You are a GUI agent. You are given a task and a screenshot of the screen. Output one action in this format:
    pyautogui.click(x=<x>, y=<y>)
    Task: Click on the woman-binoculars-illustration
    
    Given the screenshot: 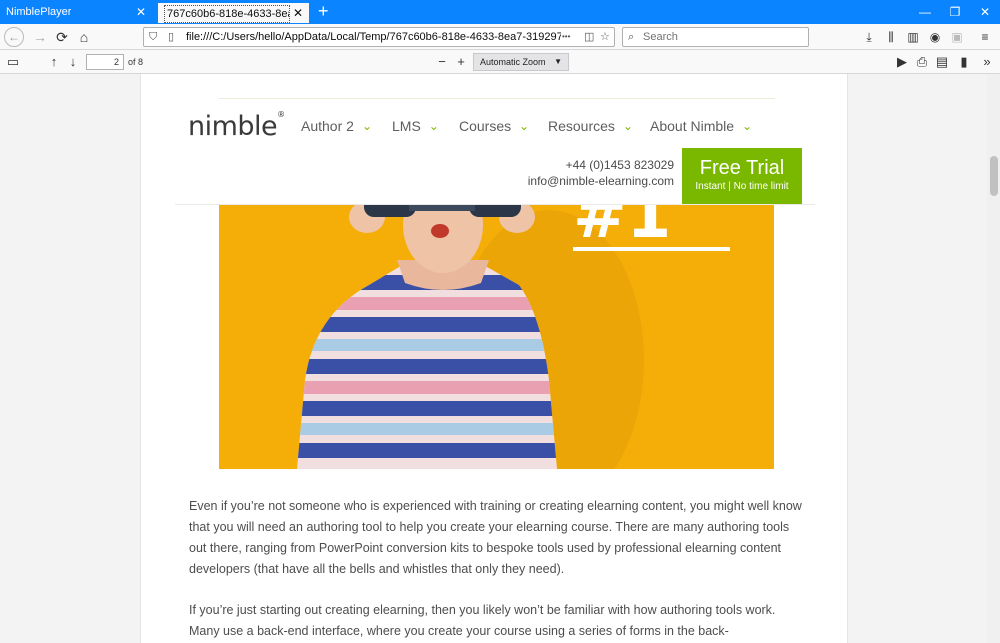 What is the action you would take?
    pyautogui.click(x=470, y=337)
    